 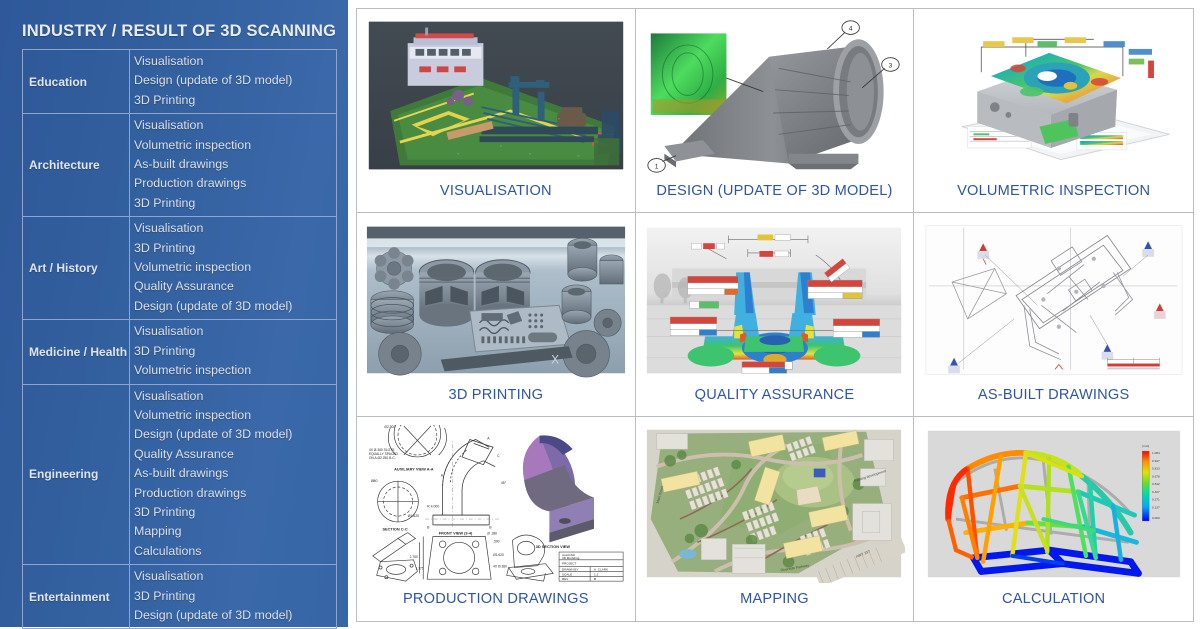 What do you see at coordinates (76, 268) in the screenshot?
I see `industry-category-cell: Art / History` at bounding box center [76, 268].